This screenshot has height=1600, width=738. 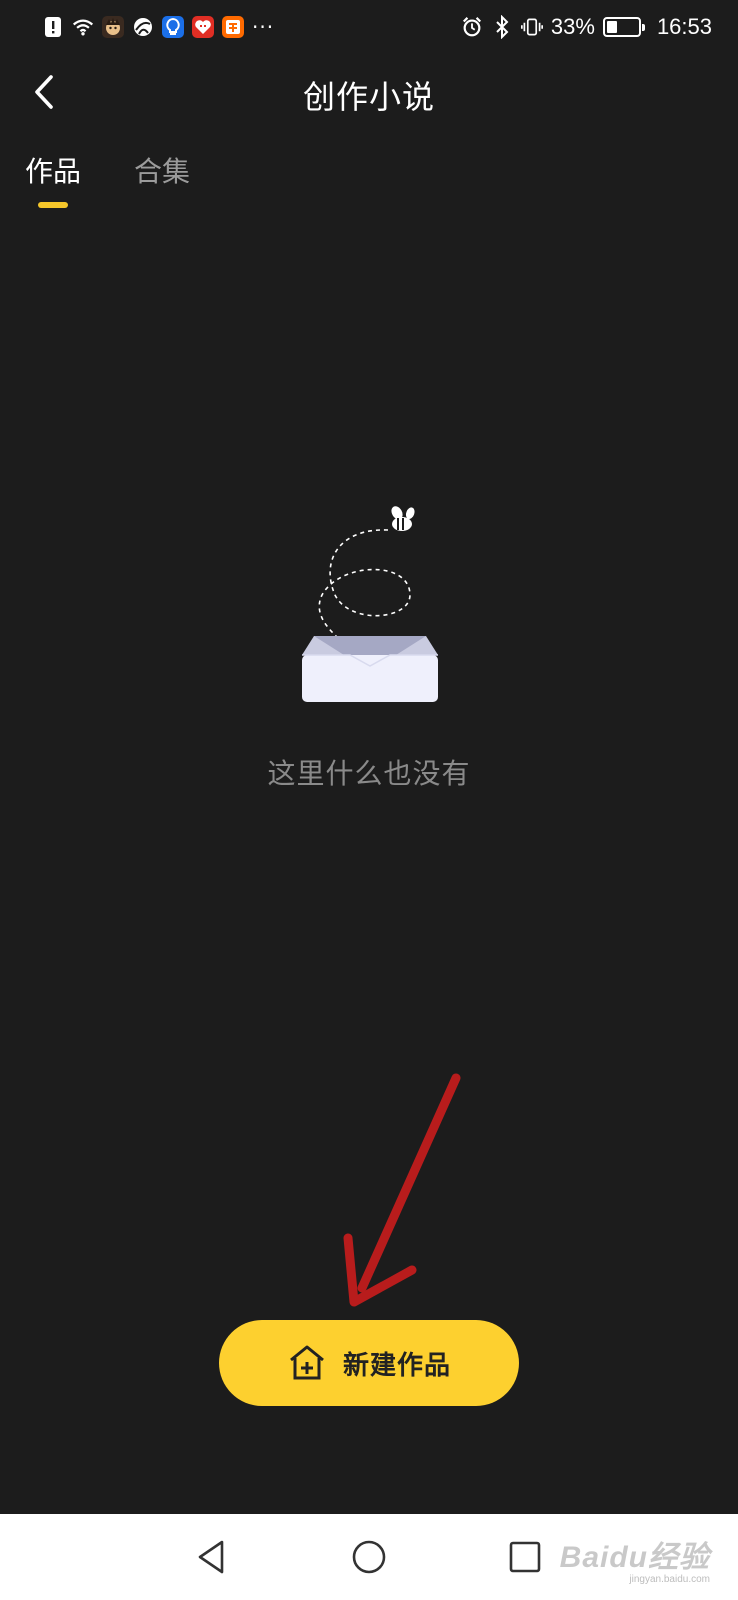 I want to click on emoji-app-icon, so click(x=113, y=27).